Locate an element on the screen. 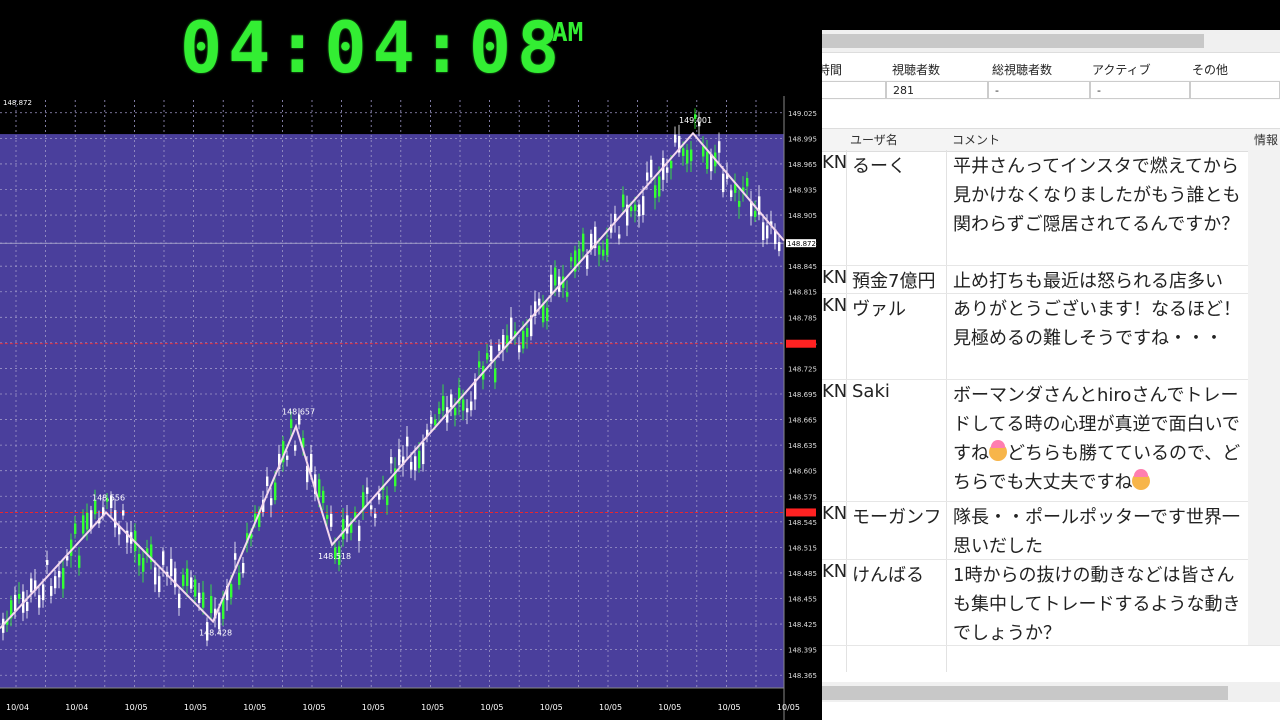 The image size is (1280, 720). stat-header-active: アクティブ is located at coordinates (1121, 70).